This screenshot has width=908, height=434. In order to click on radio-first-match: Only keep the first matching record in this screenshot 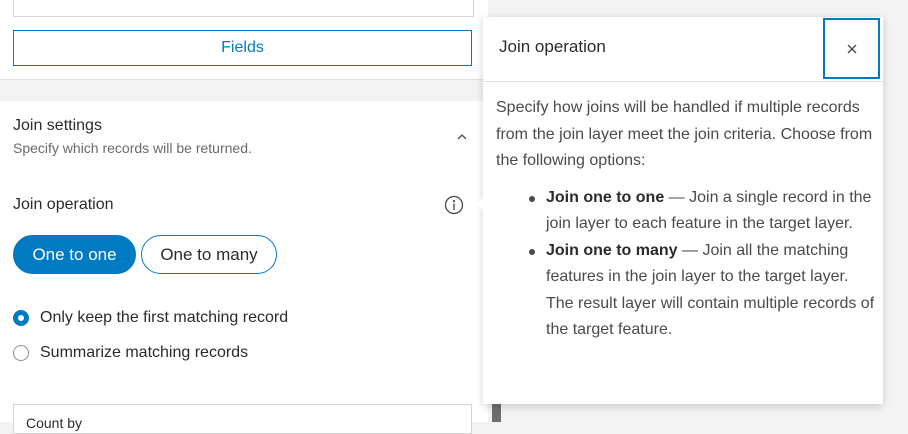, I will do `click(150, 318)`.